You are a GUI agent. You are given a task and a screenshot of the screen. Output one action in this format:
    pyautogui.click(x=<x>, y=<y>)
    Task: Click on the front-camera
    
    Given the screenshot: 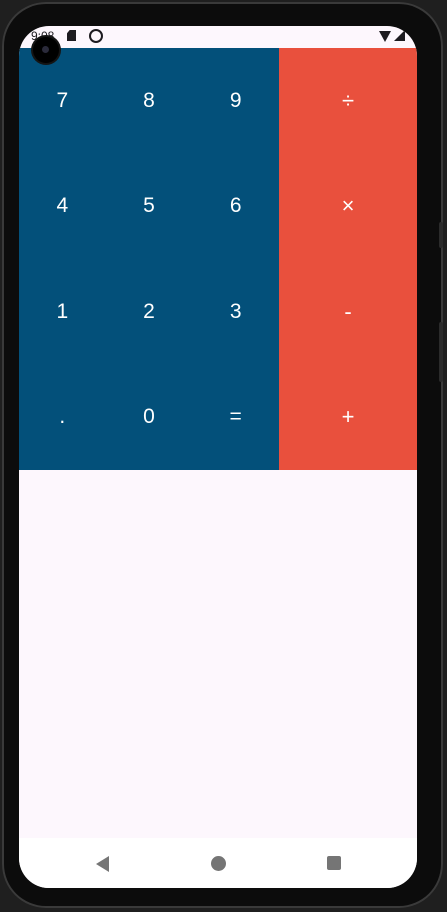 What is the action you would take?
    pyautogui.click(x=46, y=50)
    